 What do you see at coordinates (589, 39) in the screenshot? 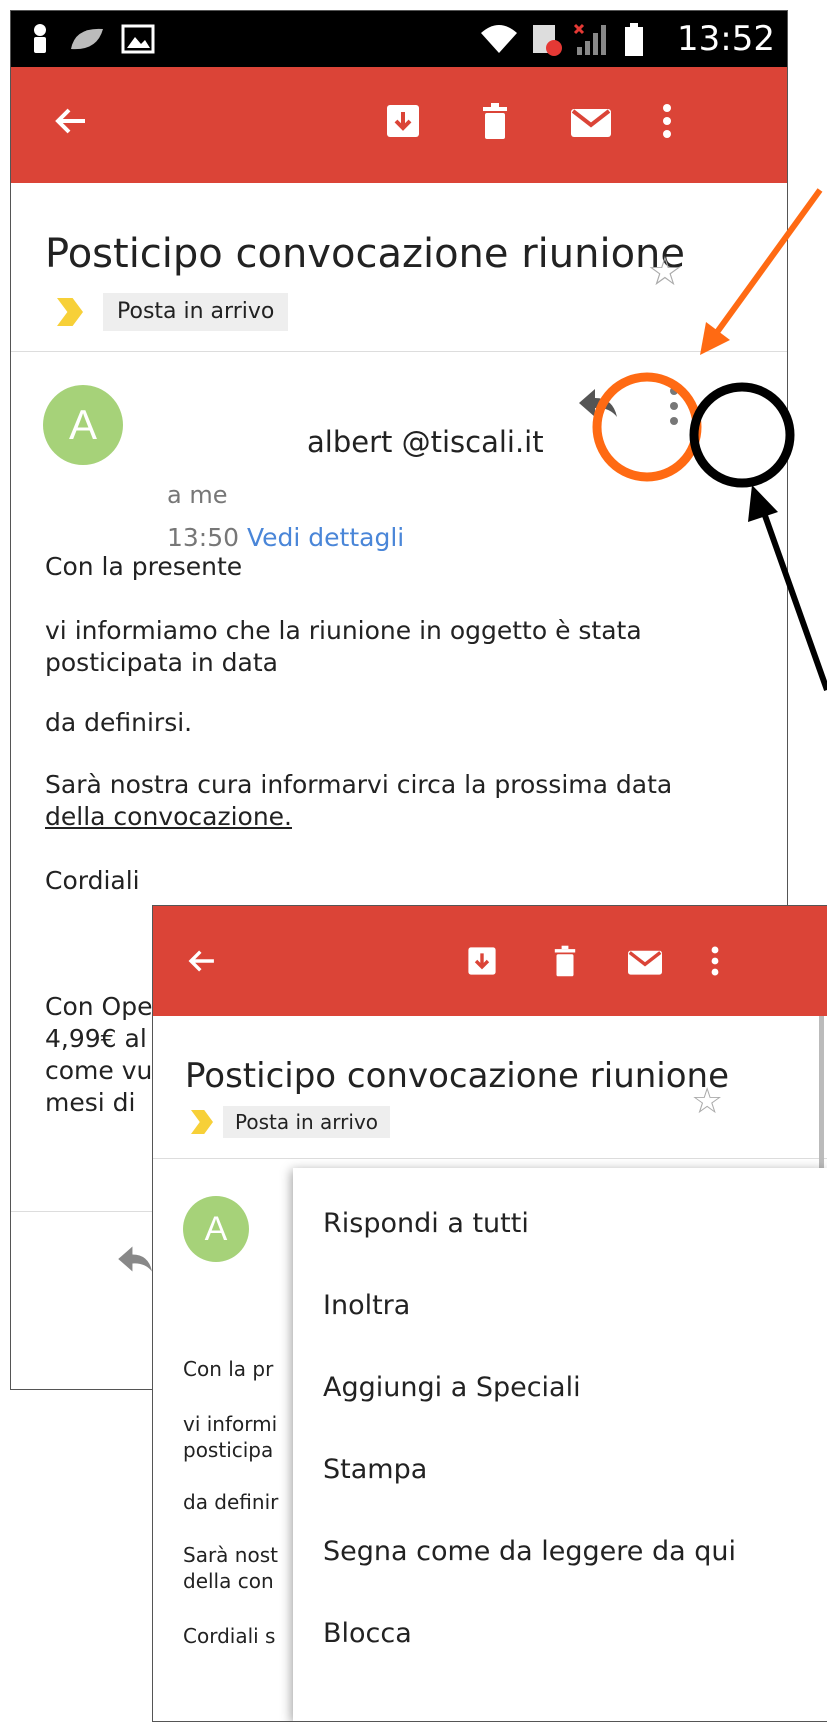
I see `signal-icon` at bounding box center [589, 39].